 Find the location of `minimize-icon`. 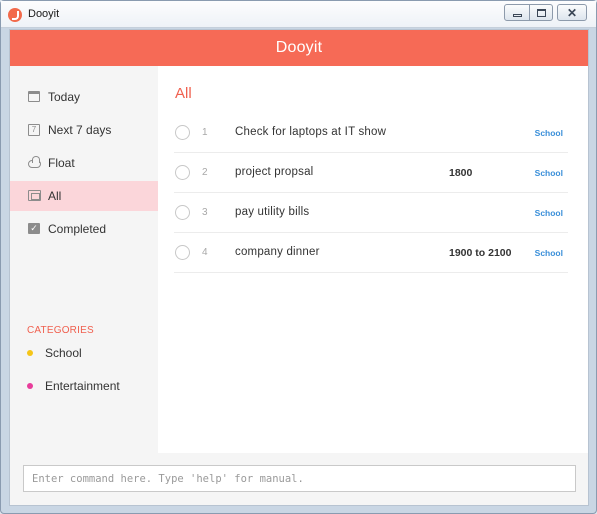

minimize-icon is located at coordinates (517, 15).